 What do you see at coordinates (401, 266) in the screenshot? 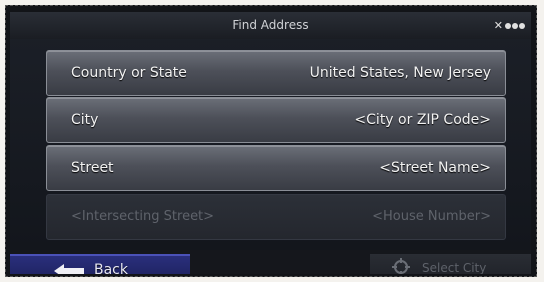
I see `crosshair-icon` at bounding box center [401, 266].